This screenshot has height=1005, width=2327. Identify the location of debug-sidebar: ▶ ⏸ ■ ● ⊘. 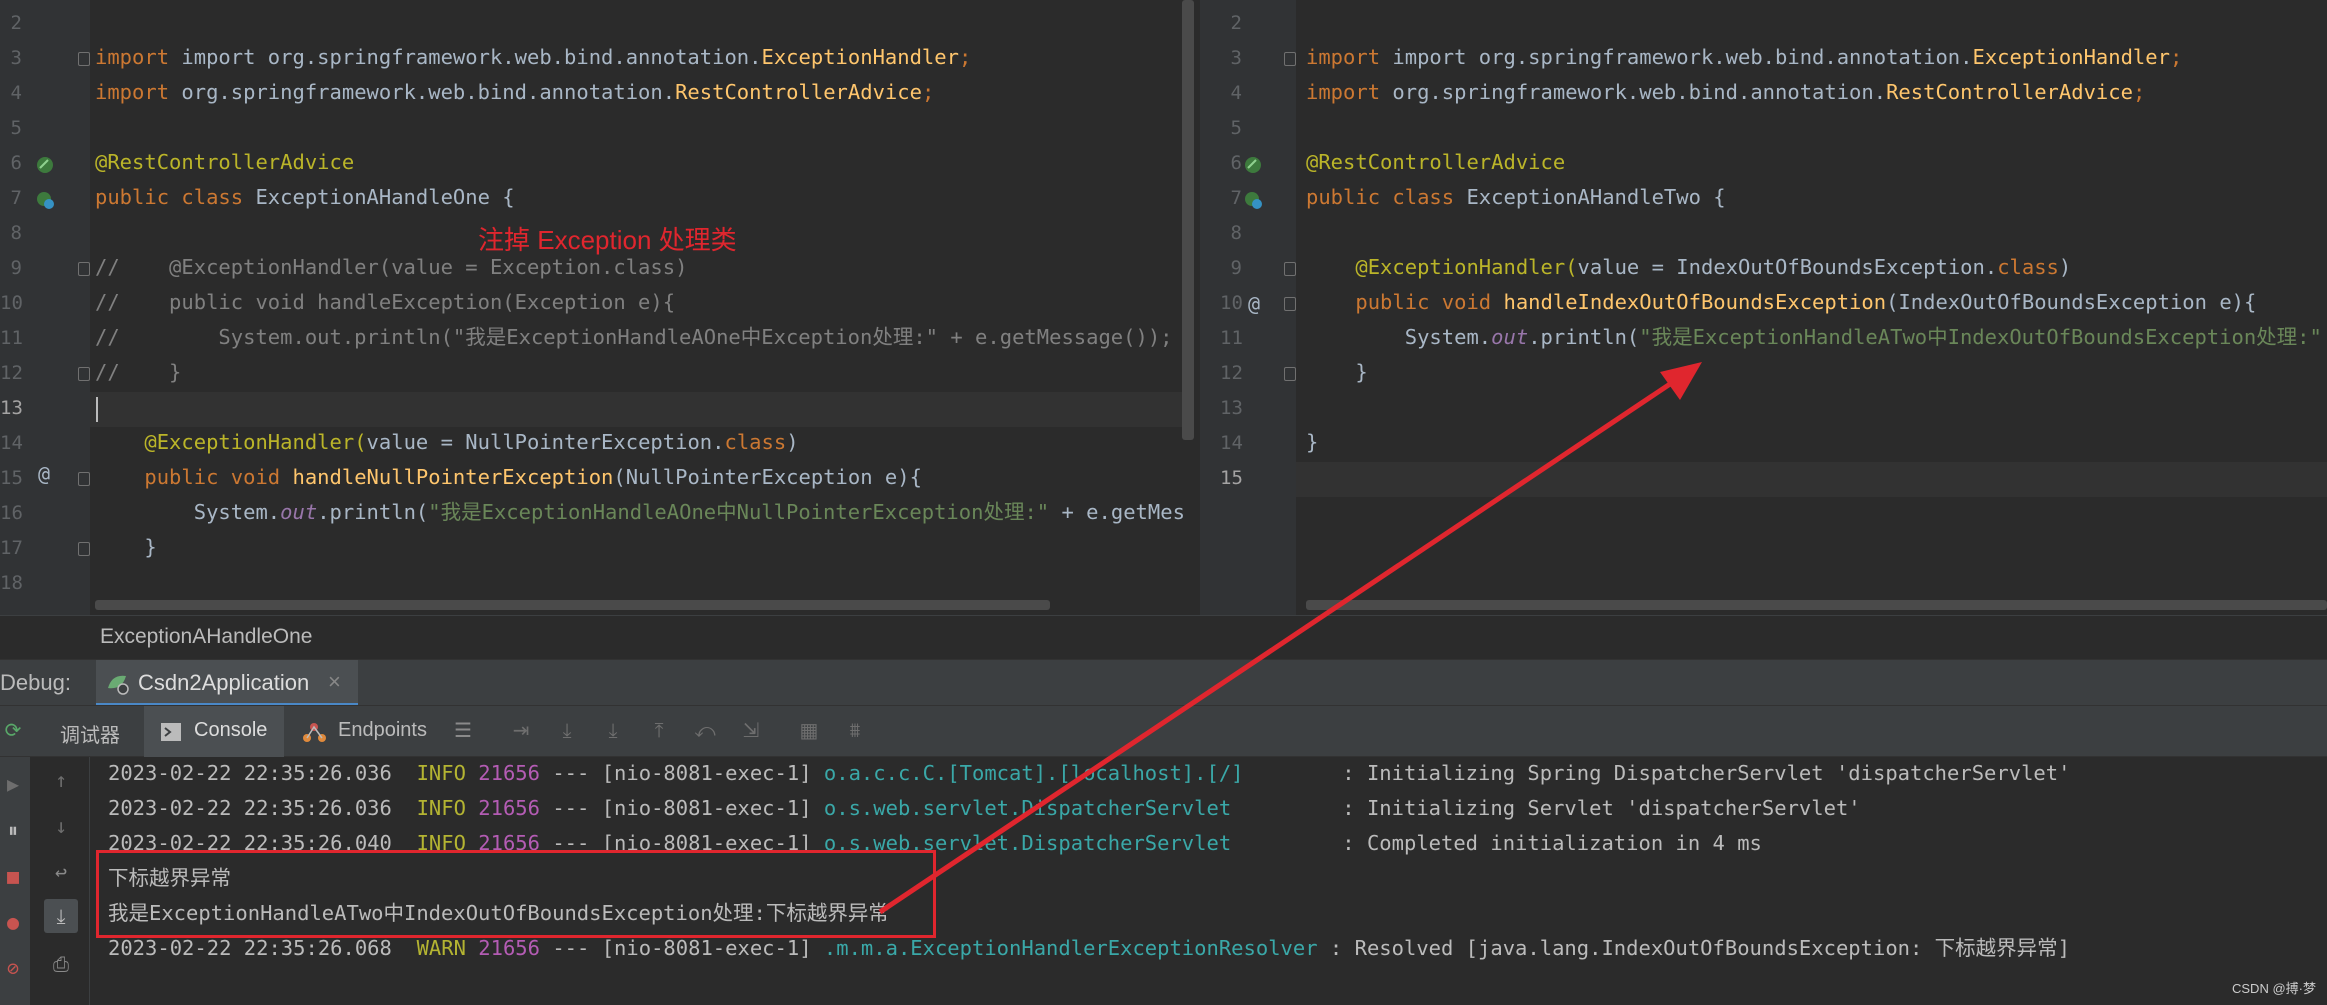
(15, 881).